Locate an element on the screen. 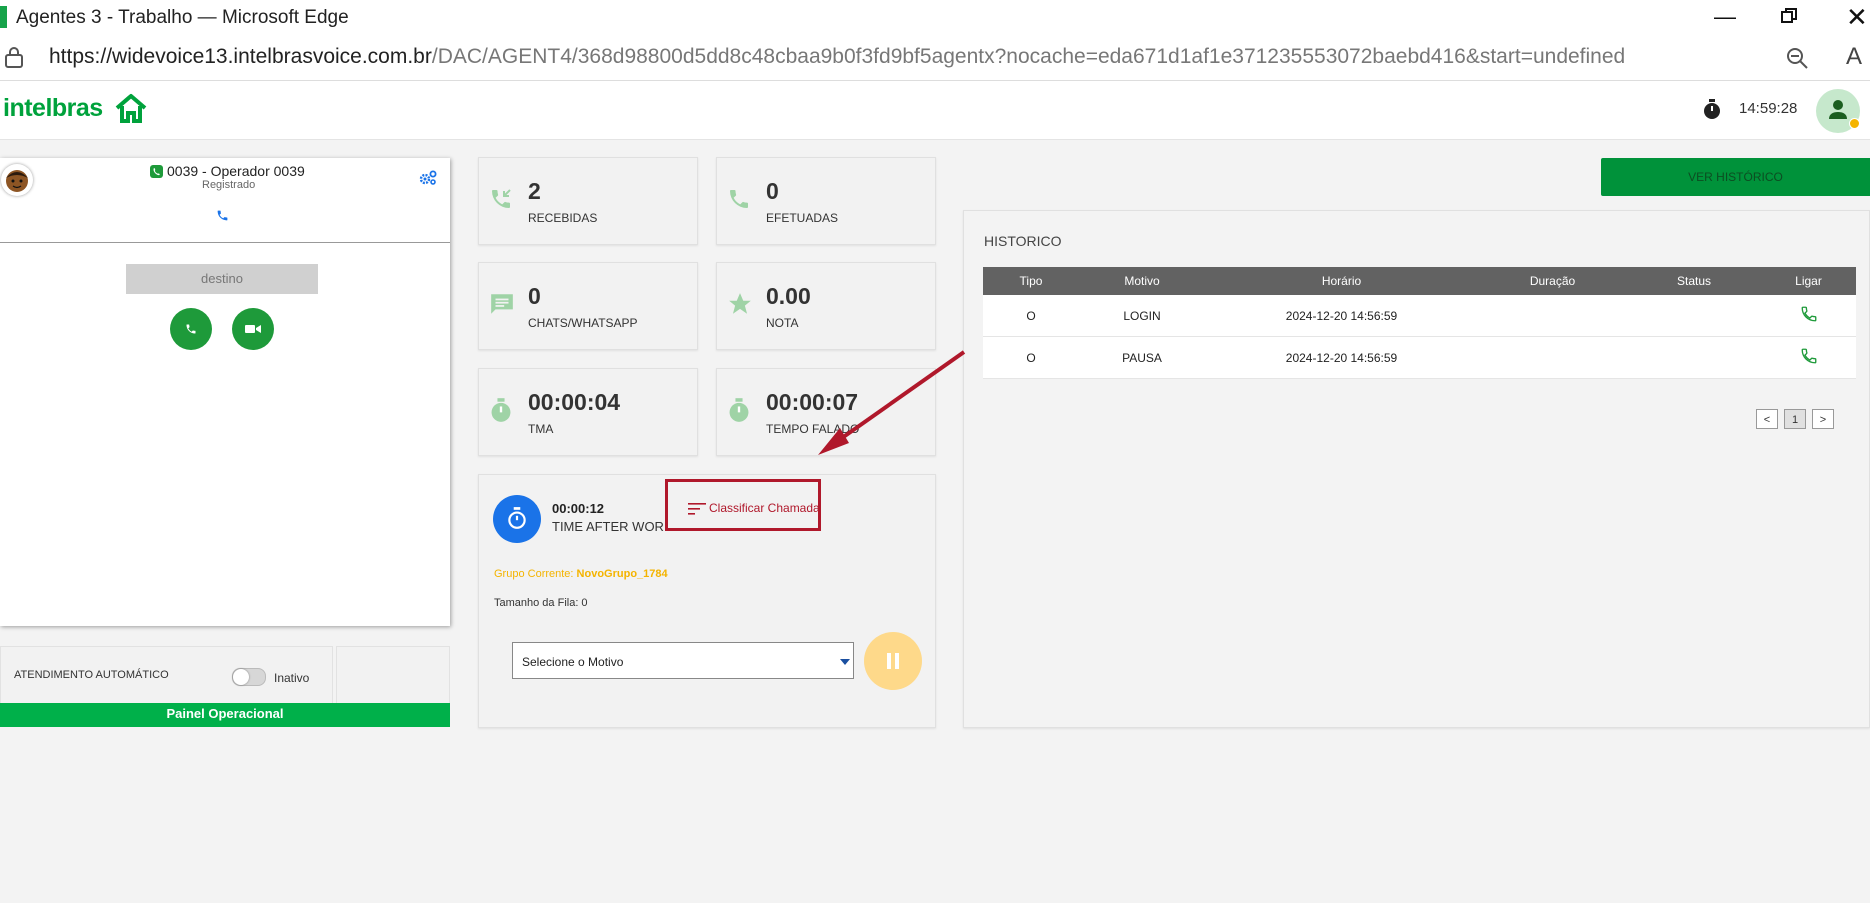  minimize-icon: — is located at coordinates (1725, 17).